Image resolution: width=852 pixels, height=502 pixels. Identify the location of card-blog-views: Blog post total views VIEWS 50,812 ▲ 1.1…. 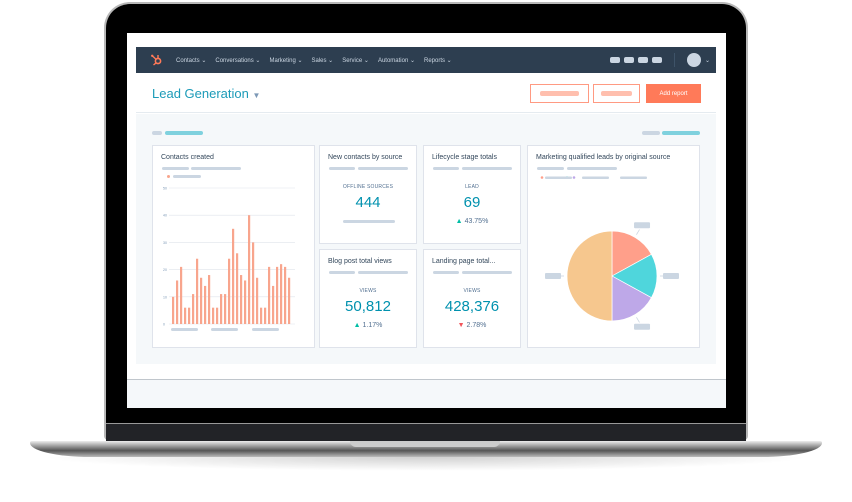
(368, 298).